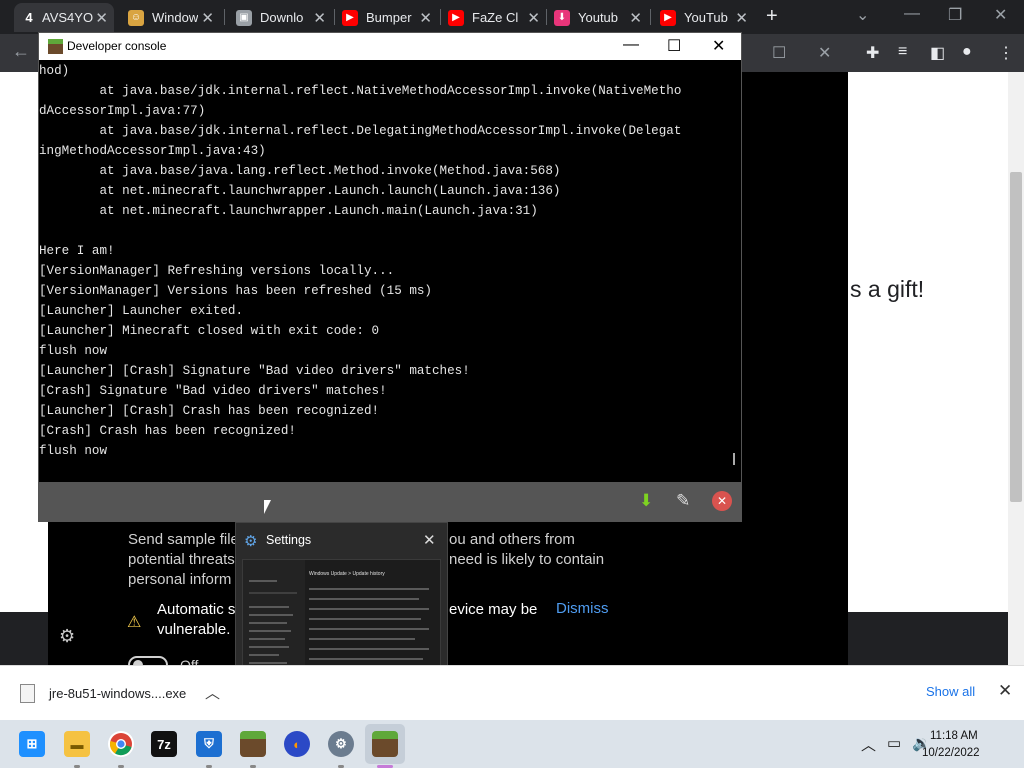 Image resolution: width=1024 pixels, height=768 pixels. Describe the element at coordinates (951, 753) in the screenshot. I see `clock-date: 10/22/2022` at that location.